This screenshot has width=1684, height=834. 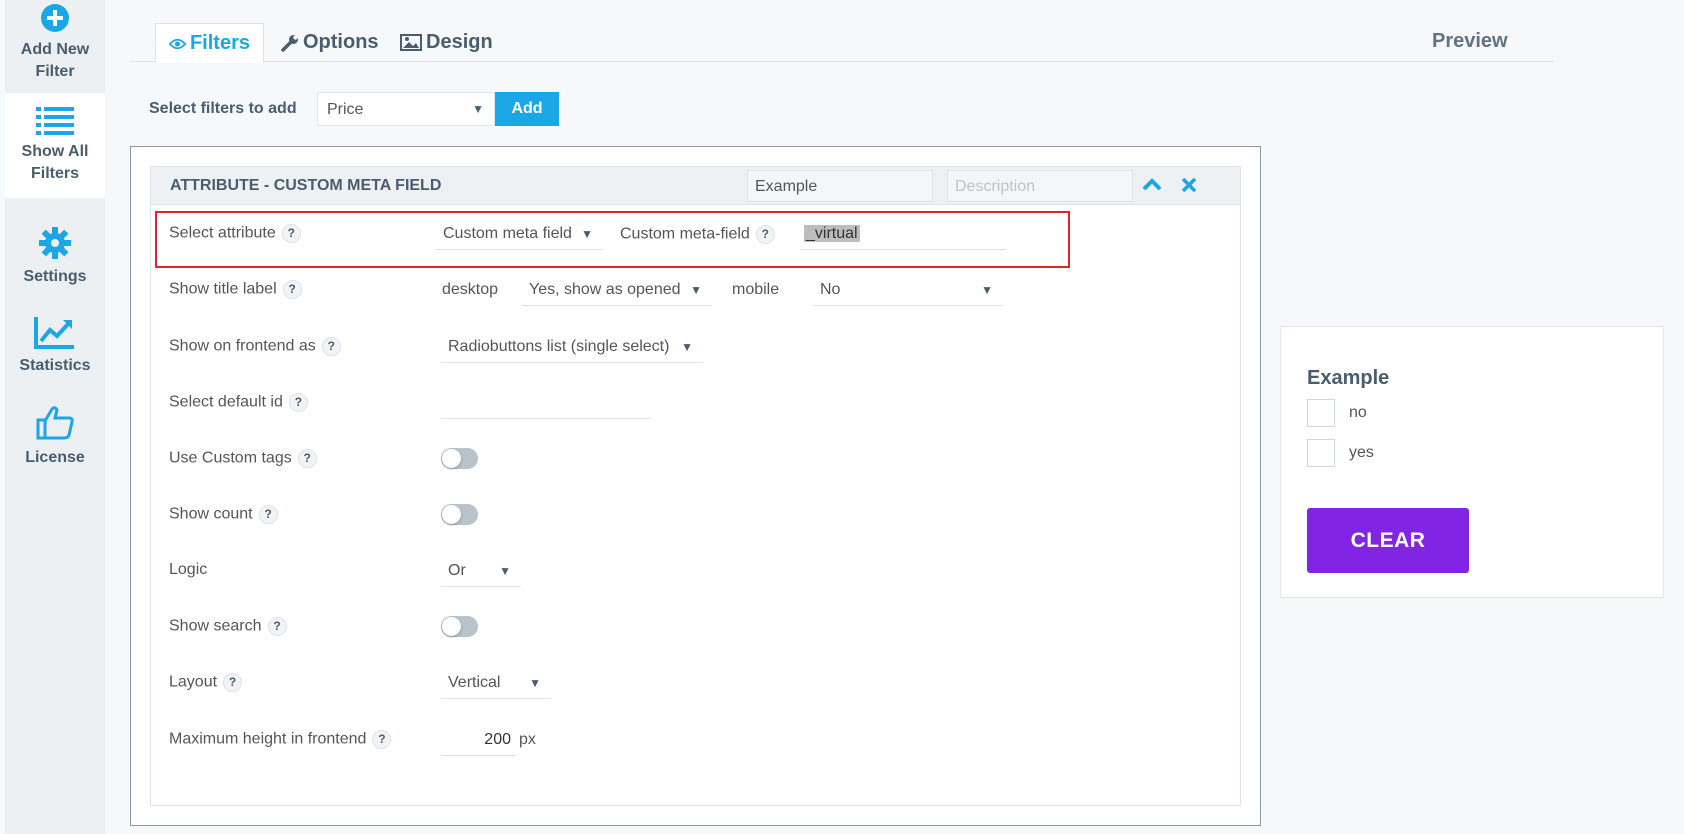 What do you see at coordinates (1340, 453) in the screenshot?
I see `preview-option: yes` at bounding box center [1340, 453].